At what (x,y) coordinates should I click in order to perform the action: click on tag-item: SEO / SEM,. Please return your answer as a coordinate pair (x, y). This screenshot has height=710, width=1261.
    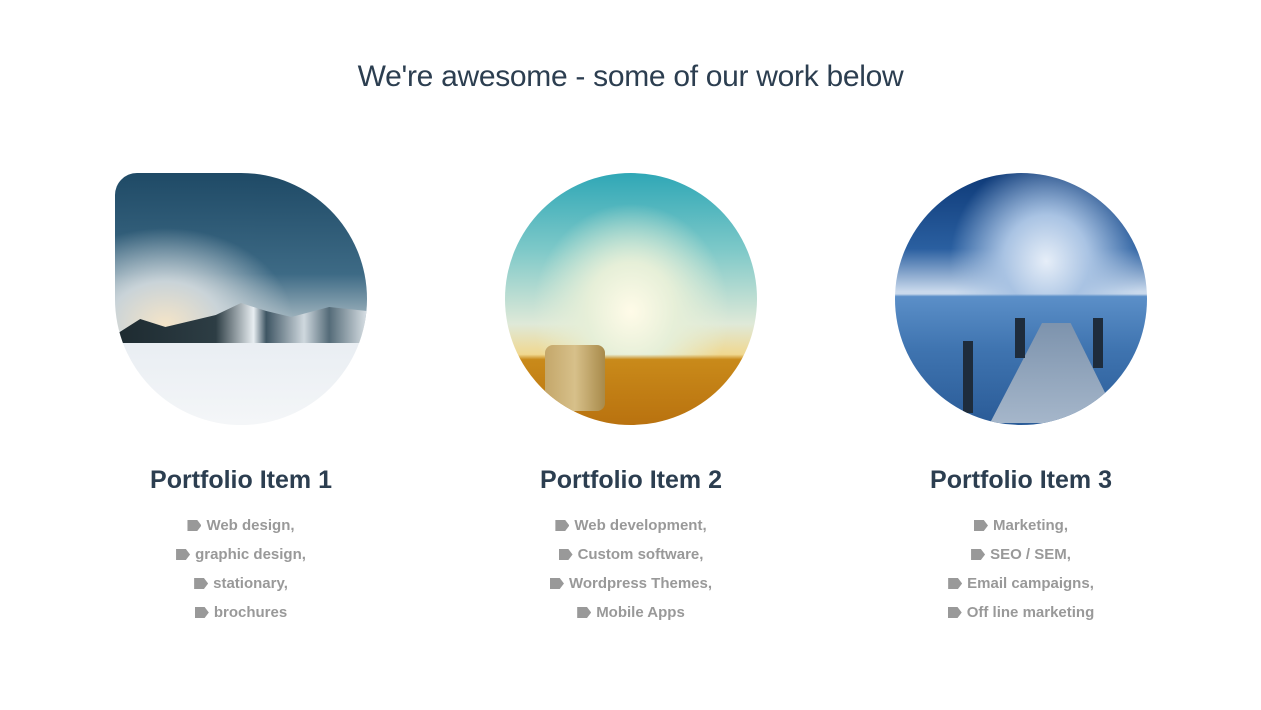
    Looking at the image, I should click on (1021, 554).